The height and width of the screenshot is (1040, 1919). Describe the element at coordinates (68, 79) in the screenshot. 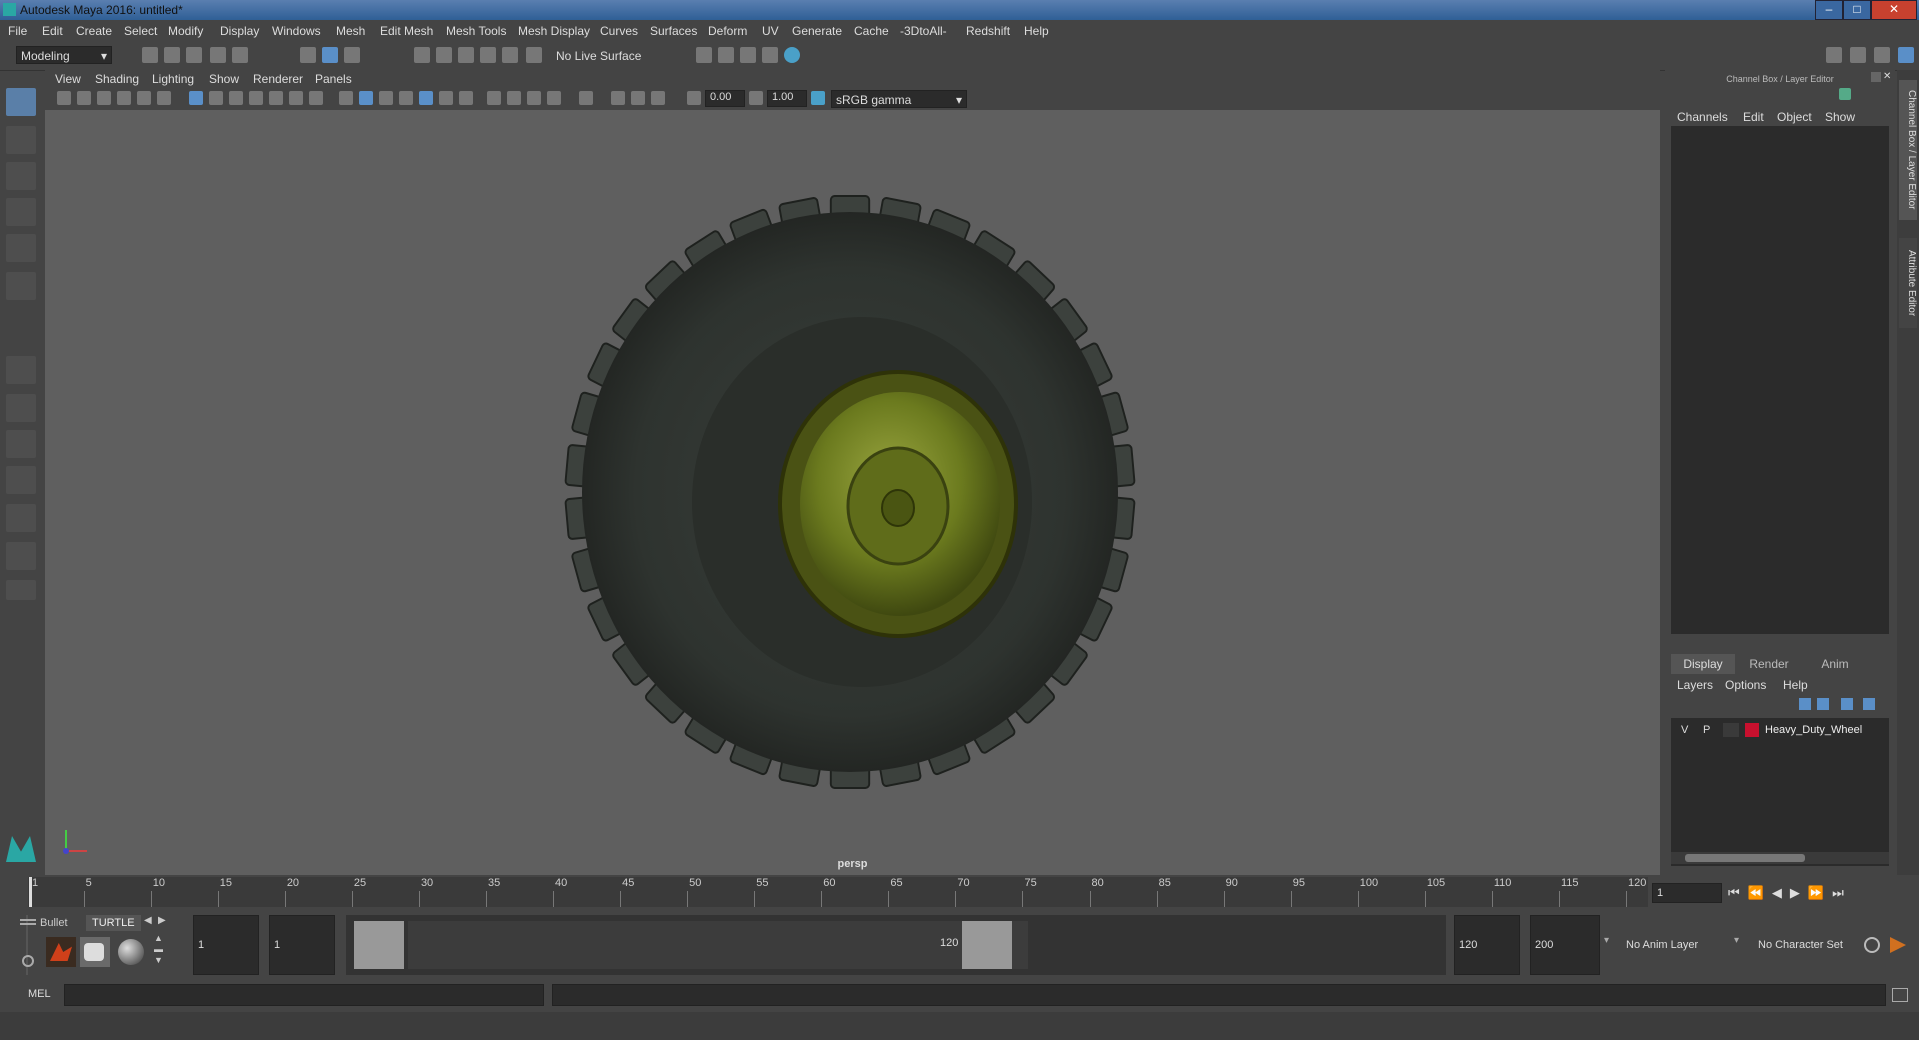

I see `panel-menu-view: View` at that location.